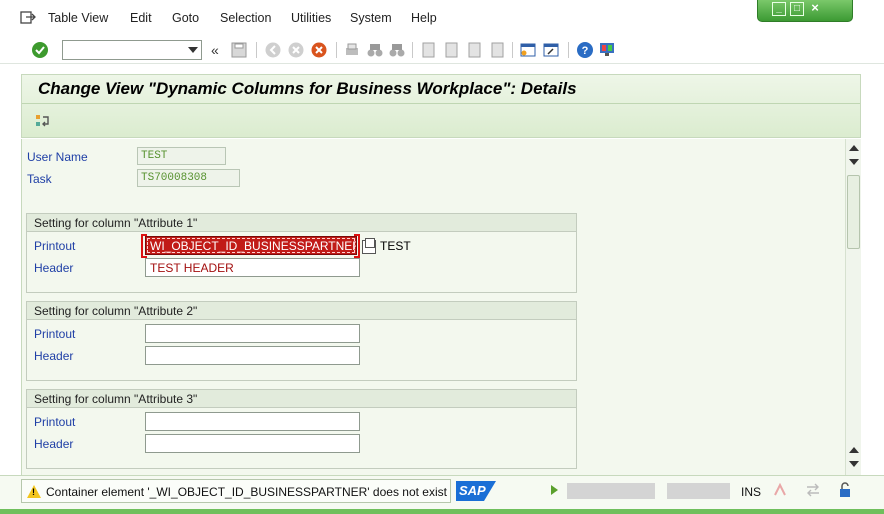  Describe the element at coordinates (554, 490) in the screenshot. I see `system-info-toggle-icon` at that location.